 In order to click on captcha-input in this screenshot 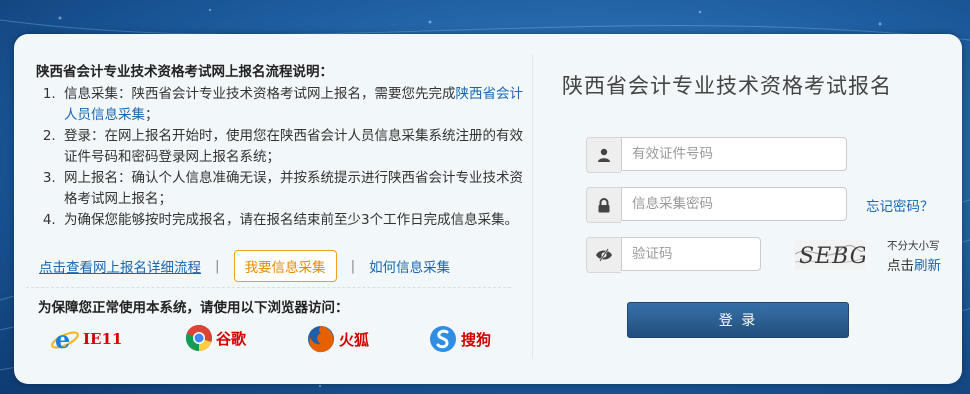, I will do `click(691, 254)`.